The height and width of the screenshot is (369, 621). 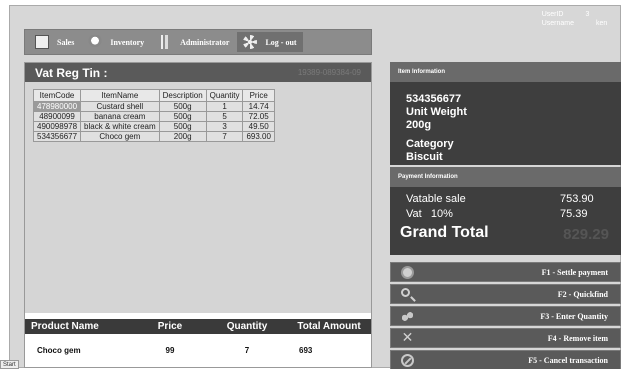 I want to click on cell-itemcode: 534356677, so click(x=57, y=136).